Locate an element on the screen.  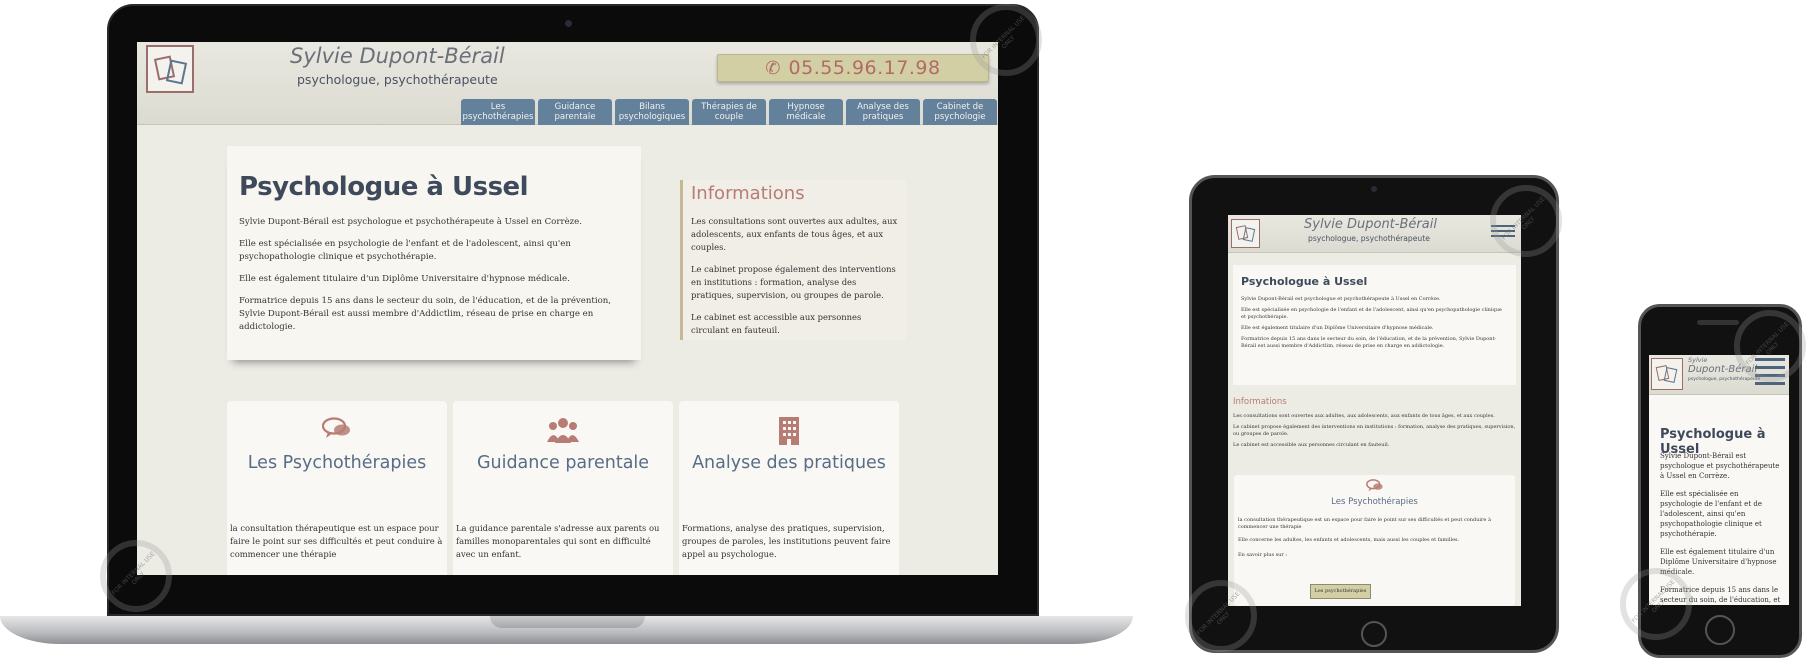
phone-site-name-first: Sylvie is located at coordinates (1698, 360).